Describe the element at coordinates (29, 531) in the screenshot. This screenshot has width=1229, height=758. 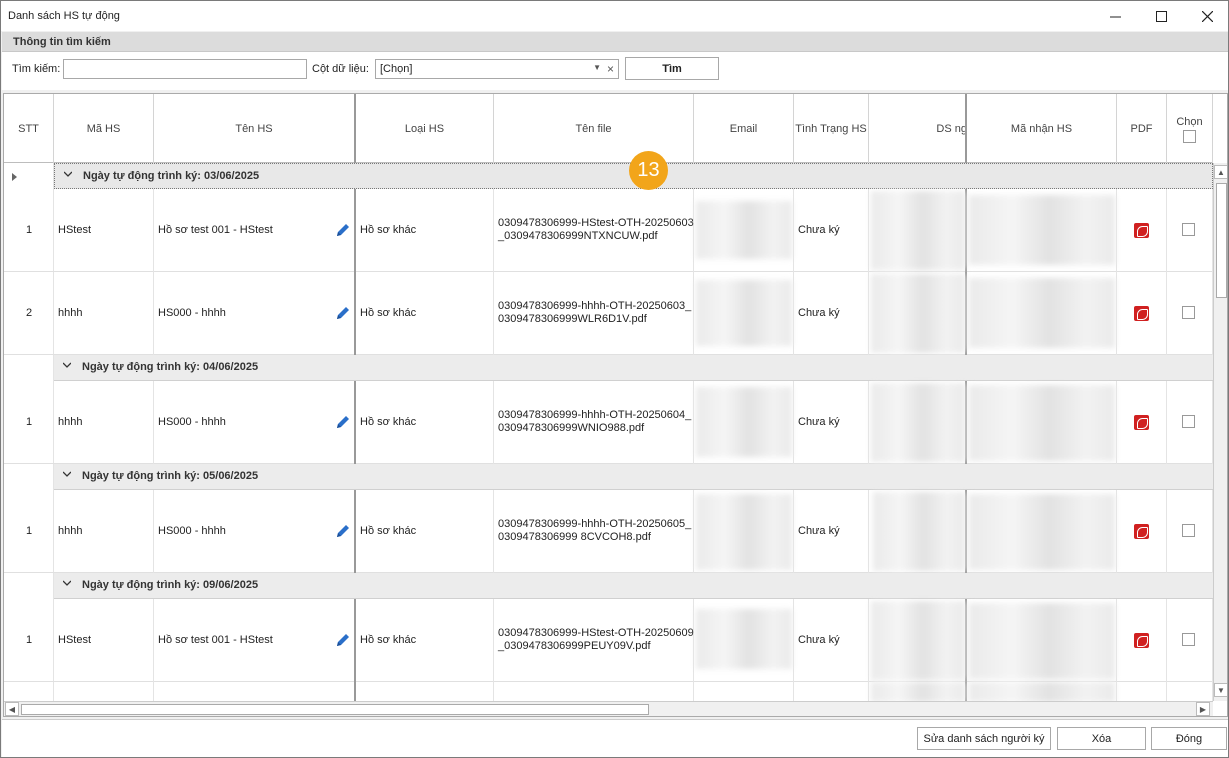
I see `cell-stt: 1` at that location.